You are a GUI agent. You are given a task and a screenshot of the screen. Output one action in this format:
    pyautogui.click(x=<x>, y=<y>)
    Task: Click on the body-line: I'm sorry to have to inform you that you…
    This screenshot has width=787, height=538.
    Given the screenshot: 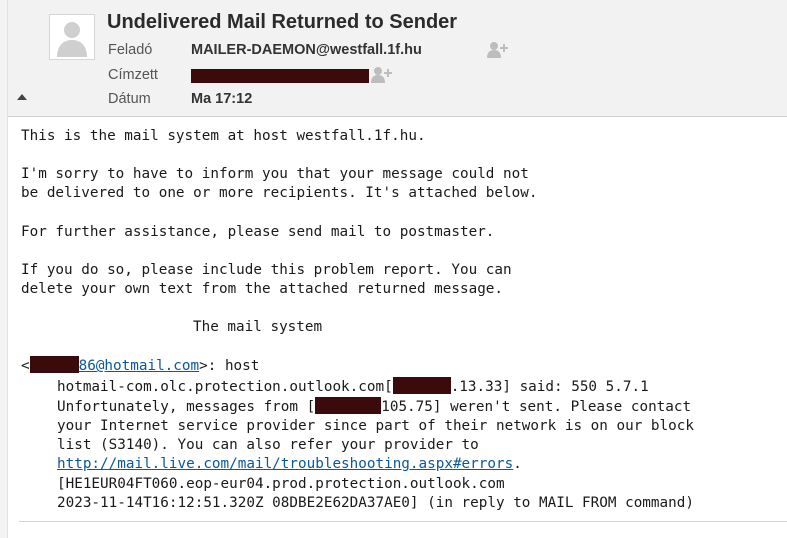 What is the action you would take?
    pyautogui.click(x=275, y=174)
    